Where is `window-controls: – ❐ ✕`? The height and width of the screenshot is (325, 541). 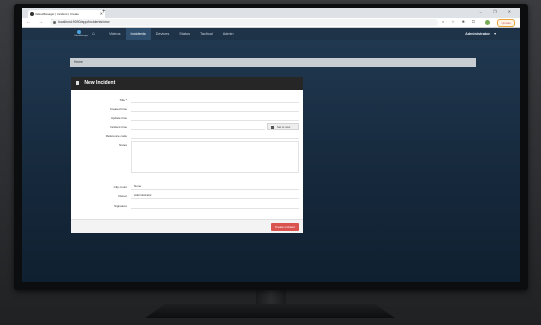
window-controls: – ❐ ✕ is located at coordinates (498, 11).